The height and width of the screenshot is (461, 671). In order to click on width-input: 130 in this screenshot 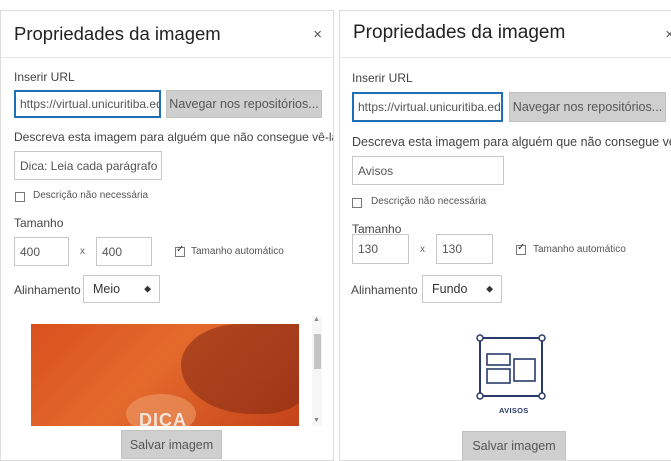, I will do `click(380, 249)`.